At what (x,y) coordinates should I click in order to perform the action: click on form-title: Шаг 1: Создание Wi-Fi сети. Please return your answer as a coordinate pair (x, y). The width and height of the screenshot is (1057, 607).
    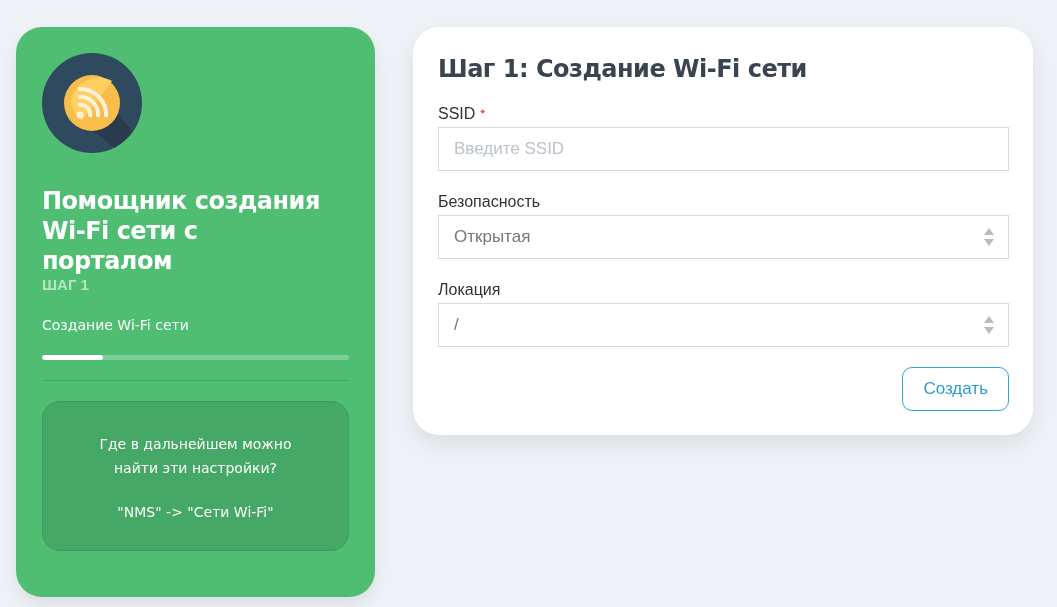
    Looking at the image, I should click on (623, 69).